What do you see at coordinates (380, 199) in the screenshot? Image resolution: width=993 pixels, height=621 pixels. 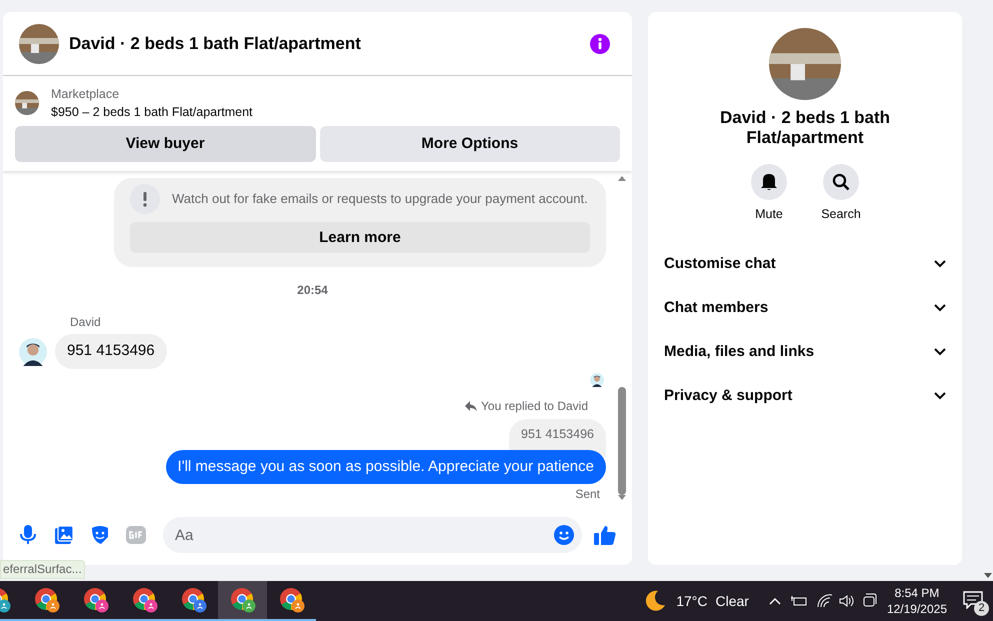 I see `warning-text: Watch out for fake emails or requests to upgrade your payment account.` at bounding box center [380, 199].